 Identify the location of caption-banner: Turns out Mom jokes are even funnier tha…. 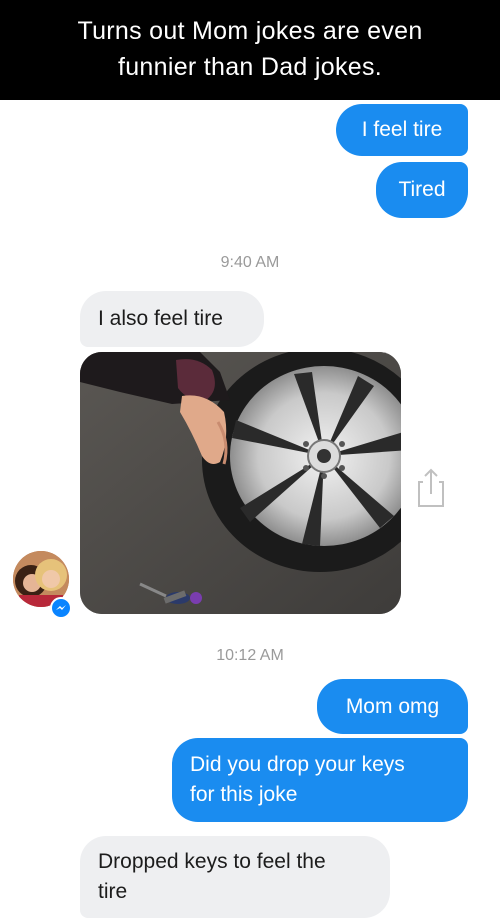
(250, 50).